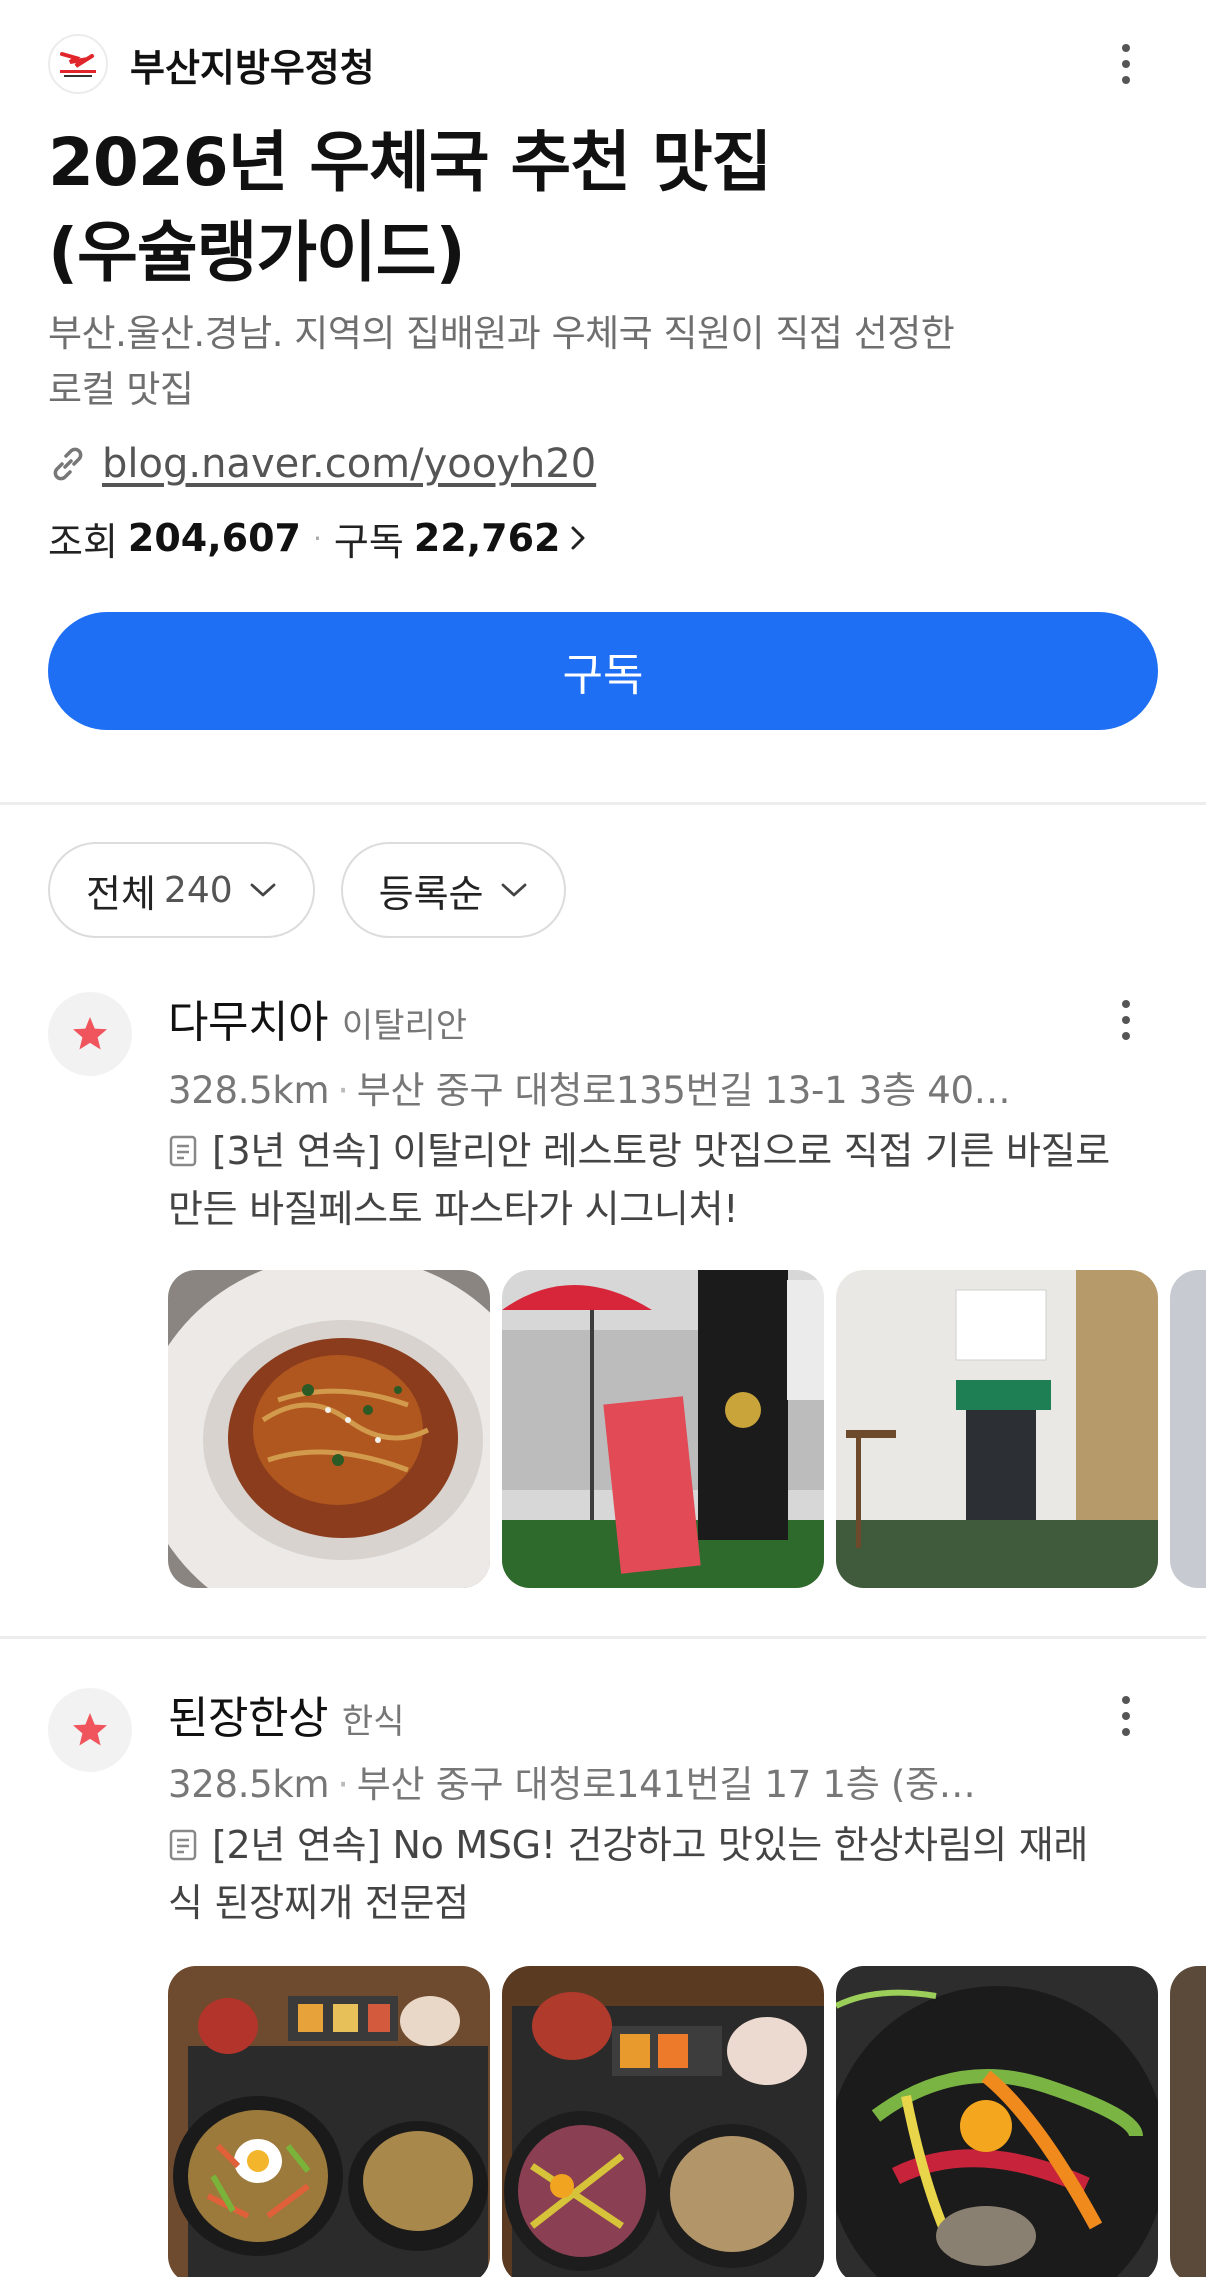 This screenshot has width=1206, height=2277. Describe the element at coordinates (248, 1714) in the screenshot. I see `place-name: 된장한상` at that location.